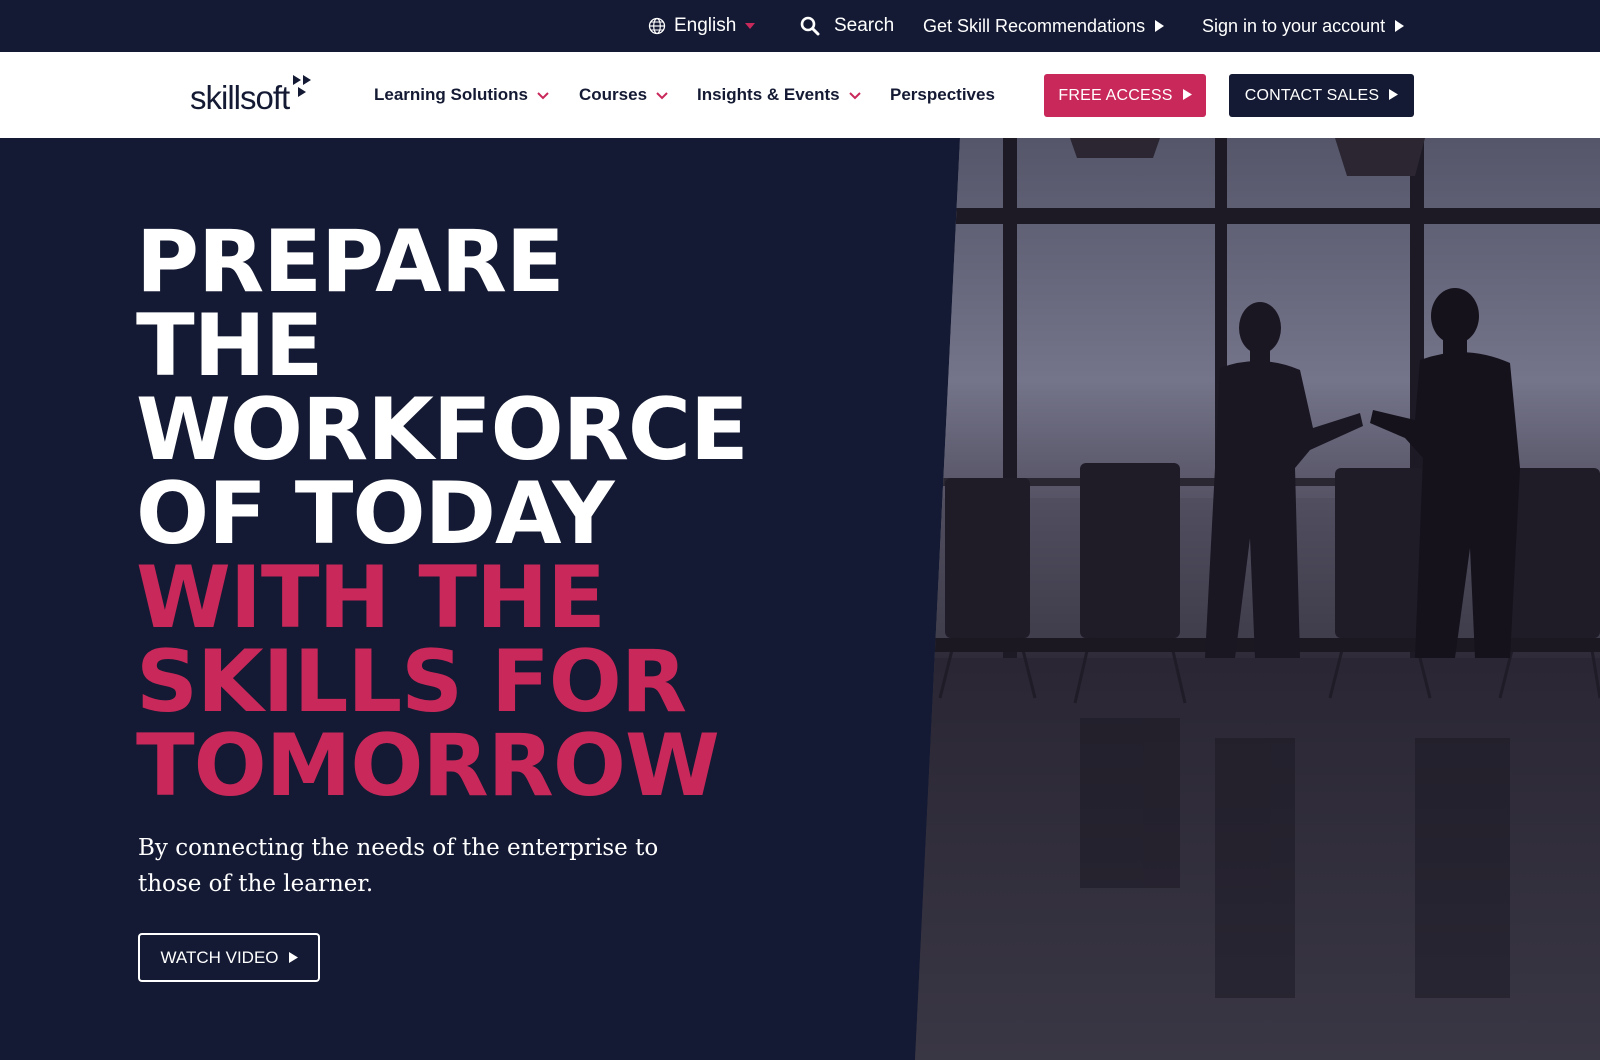  What do you see at coordinates (428, 766) in the screenshot?
I see `headline-line-accent: TOMORROW` at bounding box center [428, 766].